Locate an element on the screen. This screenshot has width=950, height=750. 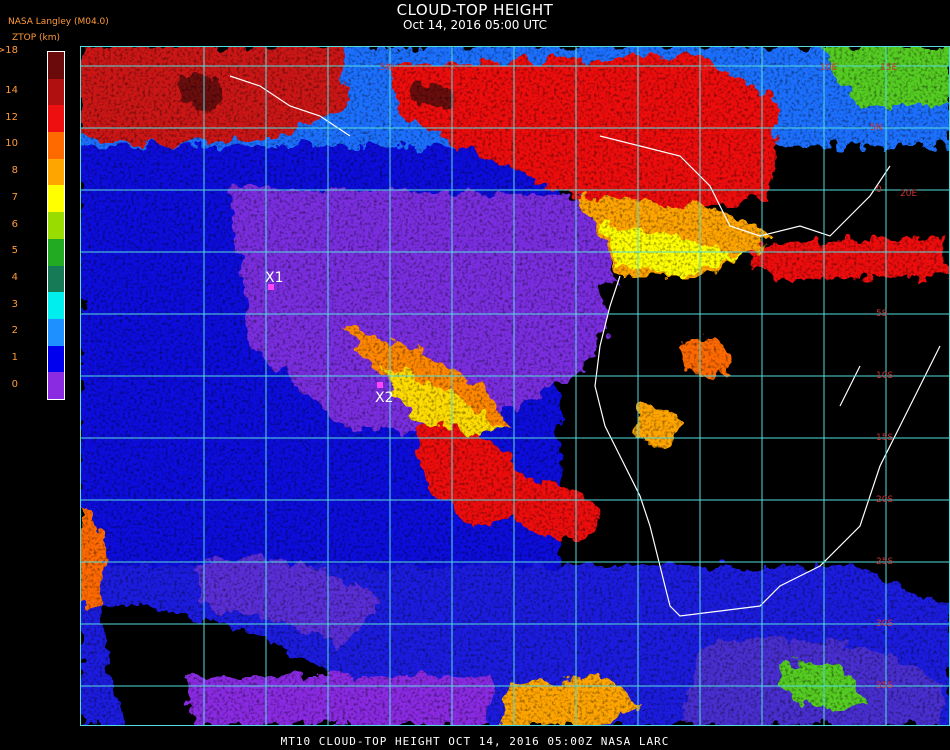
map-subtitle: Oct 14, 2016 05:00 UTC is located at coordinates (475, 25).